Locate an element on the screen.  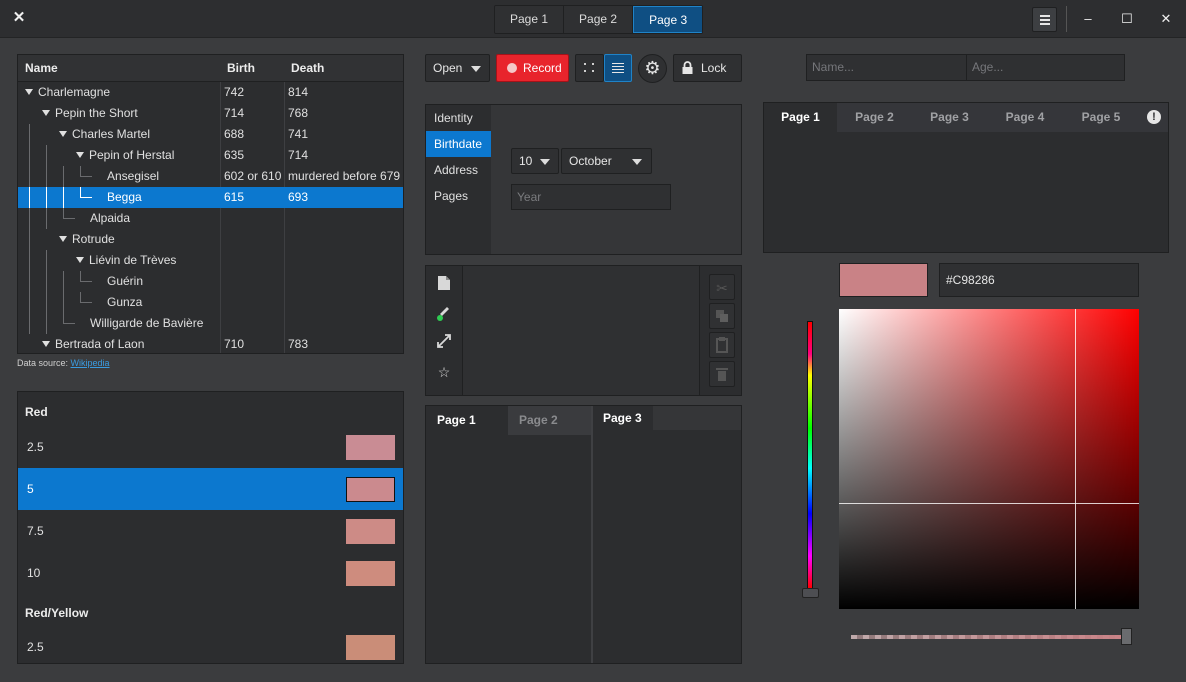
window-close-button: ✕ is located at coordinates (1166, 19).